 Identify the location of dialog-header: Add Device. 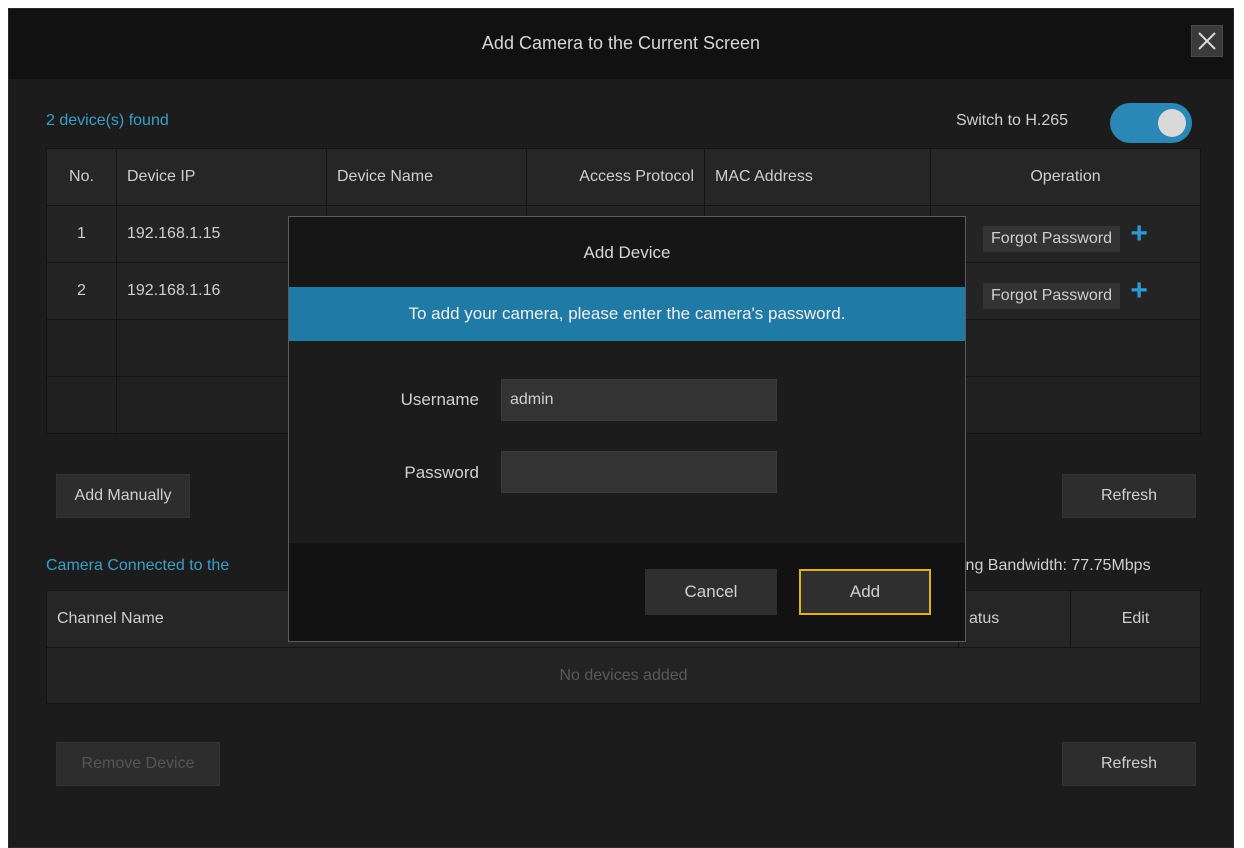
(627, 252).